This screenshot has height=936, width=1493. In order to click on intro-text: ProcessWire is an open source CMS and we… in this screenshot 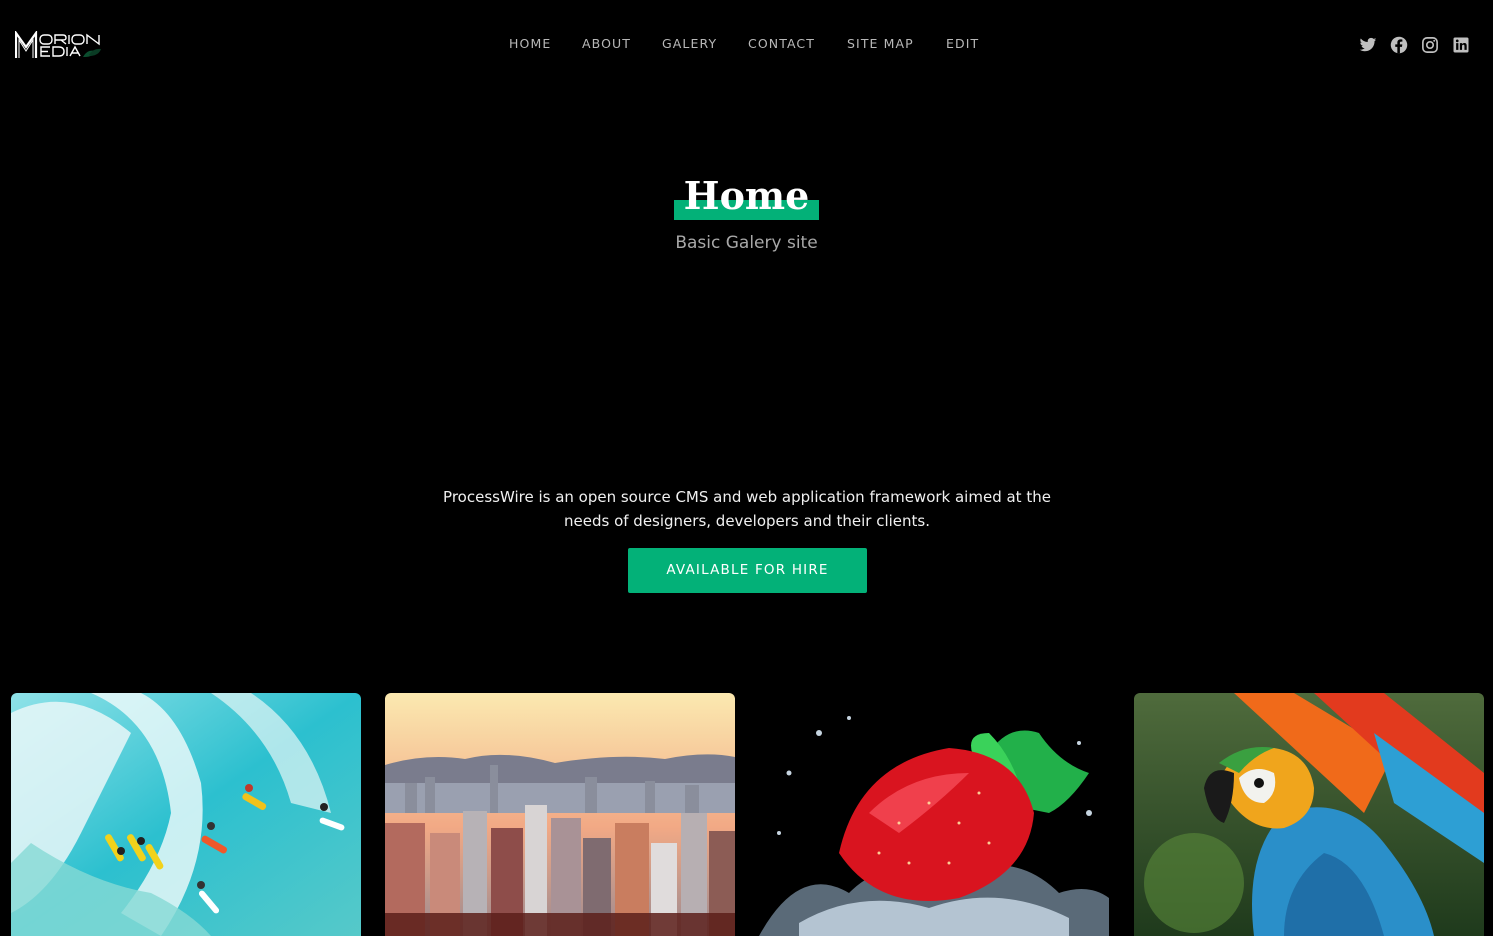, I will do `click(747, 509)`.